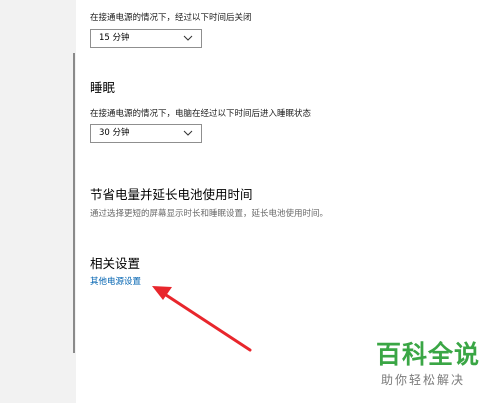  What do you see at coordinates (146, 38) in the screenshot?
I see `screen-timeout-dropdown: 15 分钟` at bounding box center [146, 38].